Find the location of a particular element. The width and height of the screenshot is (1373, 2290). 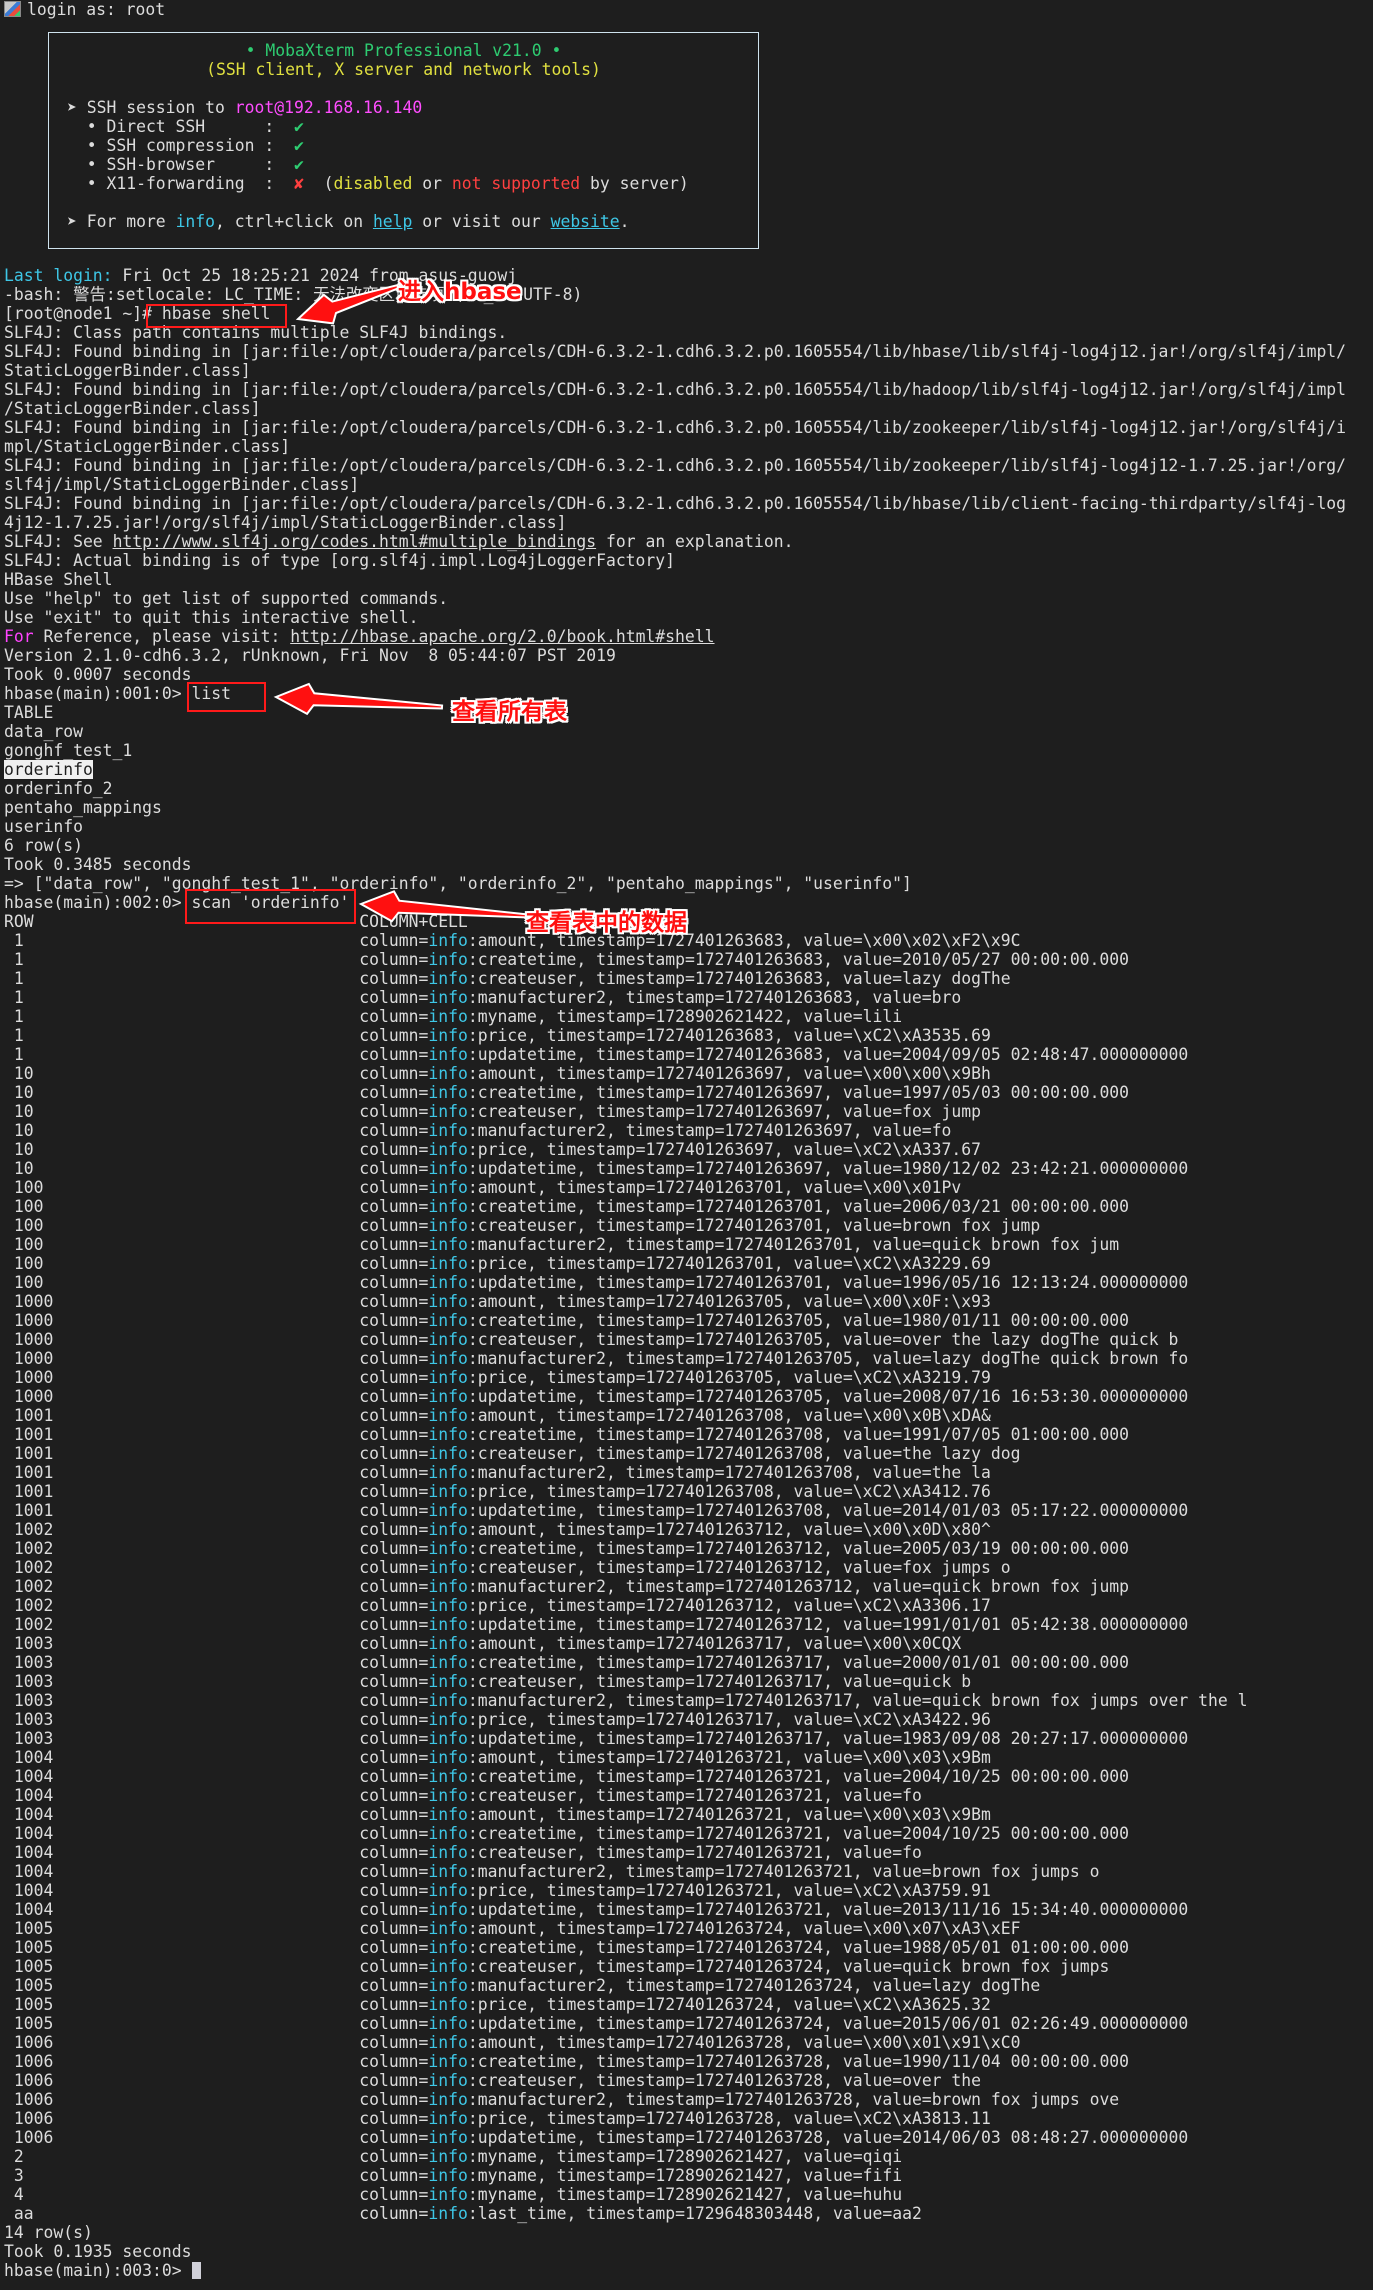

shell-prompt: hbase(main):003:0> is located at coordinates (688, 2270).